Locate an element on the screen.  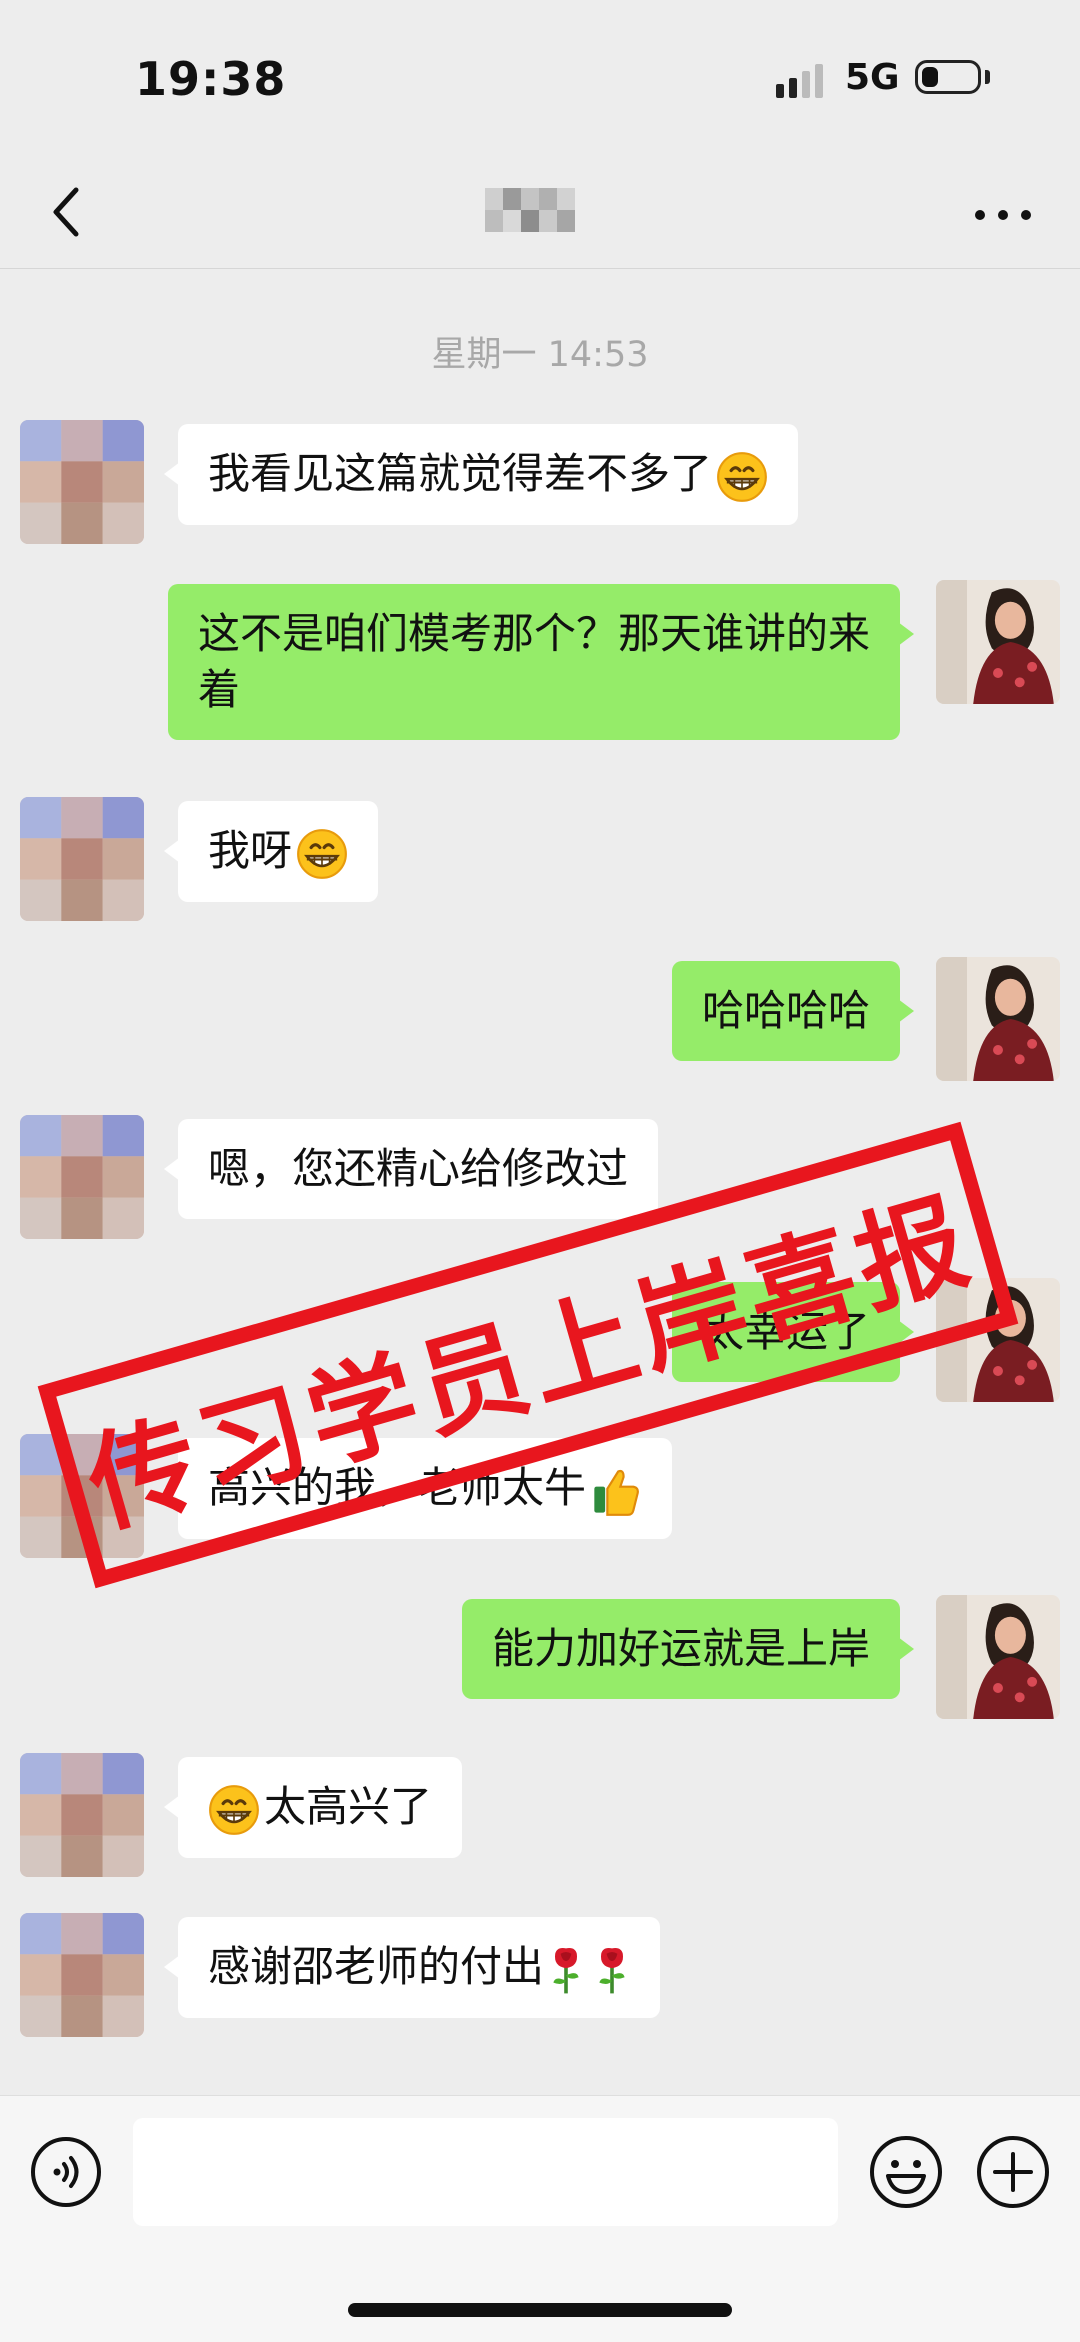
outgoing-message-bubble: 哈哈哈哈 is located at coordinates (793, 1011).